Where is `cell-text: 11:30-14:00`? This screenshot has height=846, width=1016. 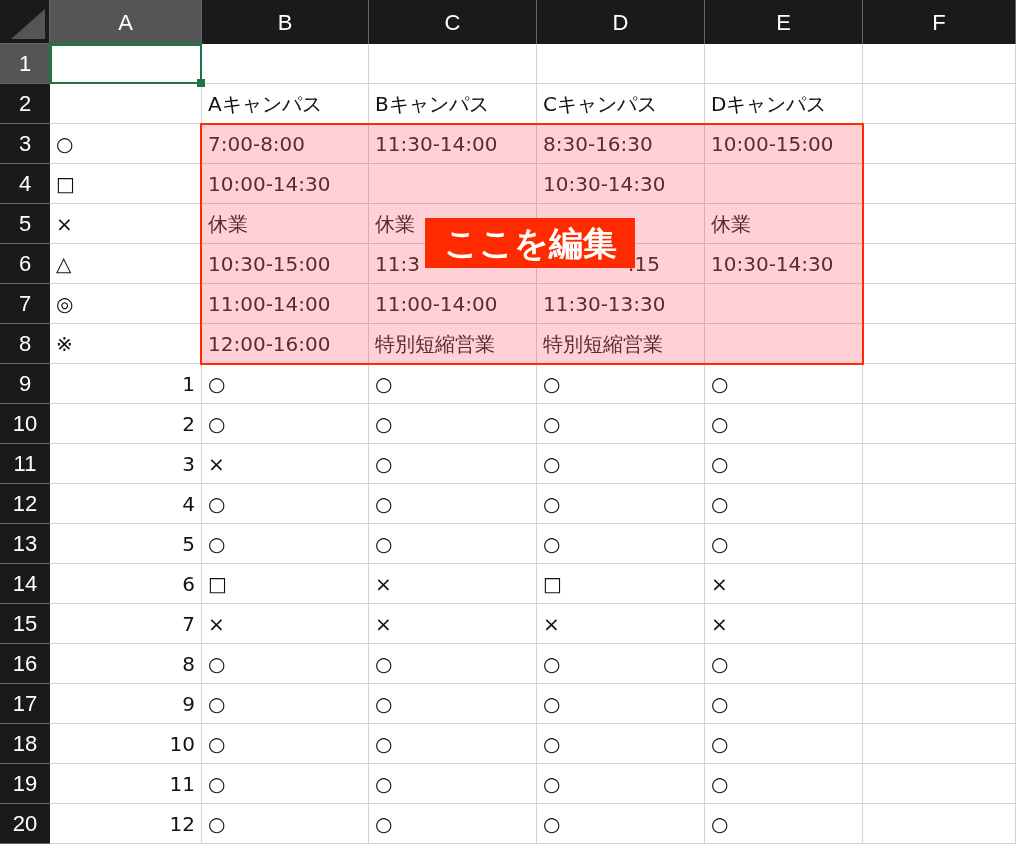
cell-text: 11:30-14:00 is located at coordinates (436, 144).